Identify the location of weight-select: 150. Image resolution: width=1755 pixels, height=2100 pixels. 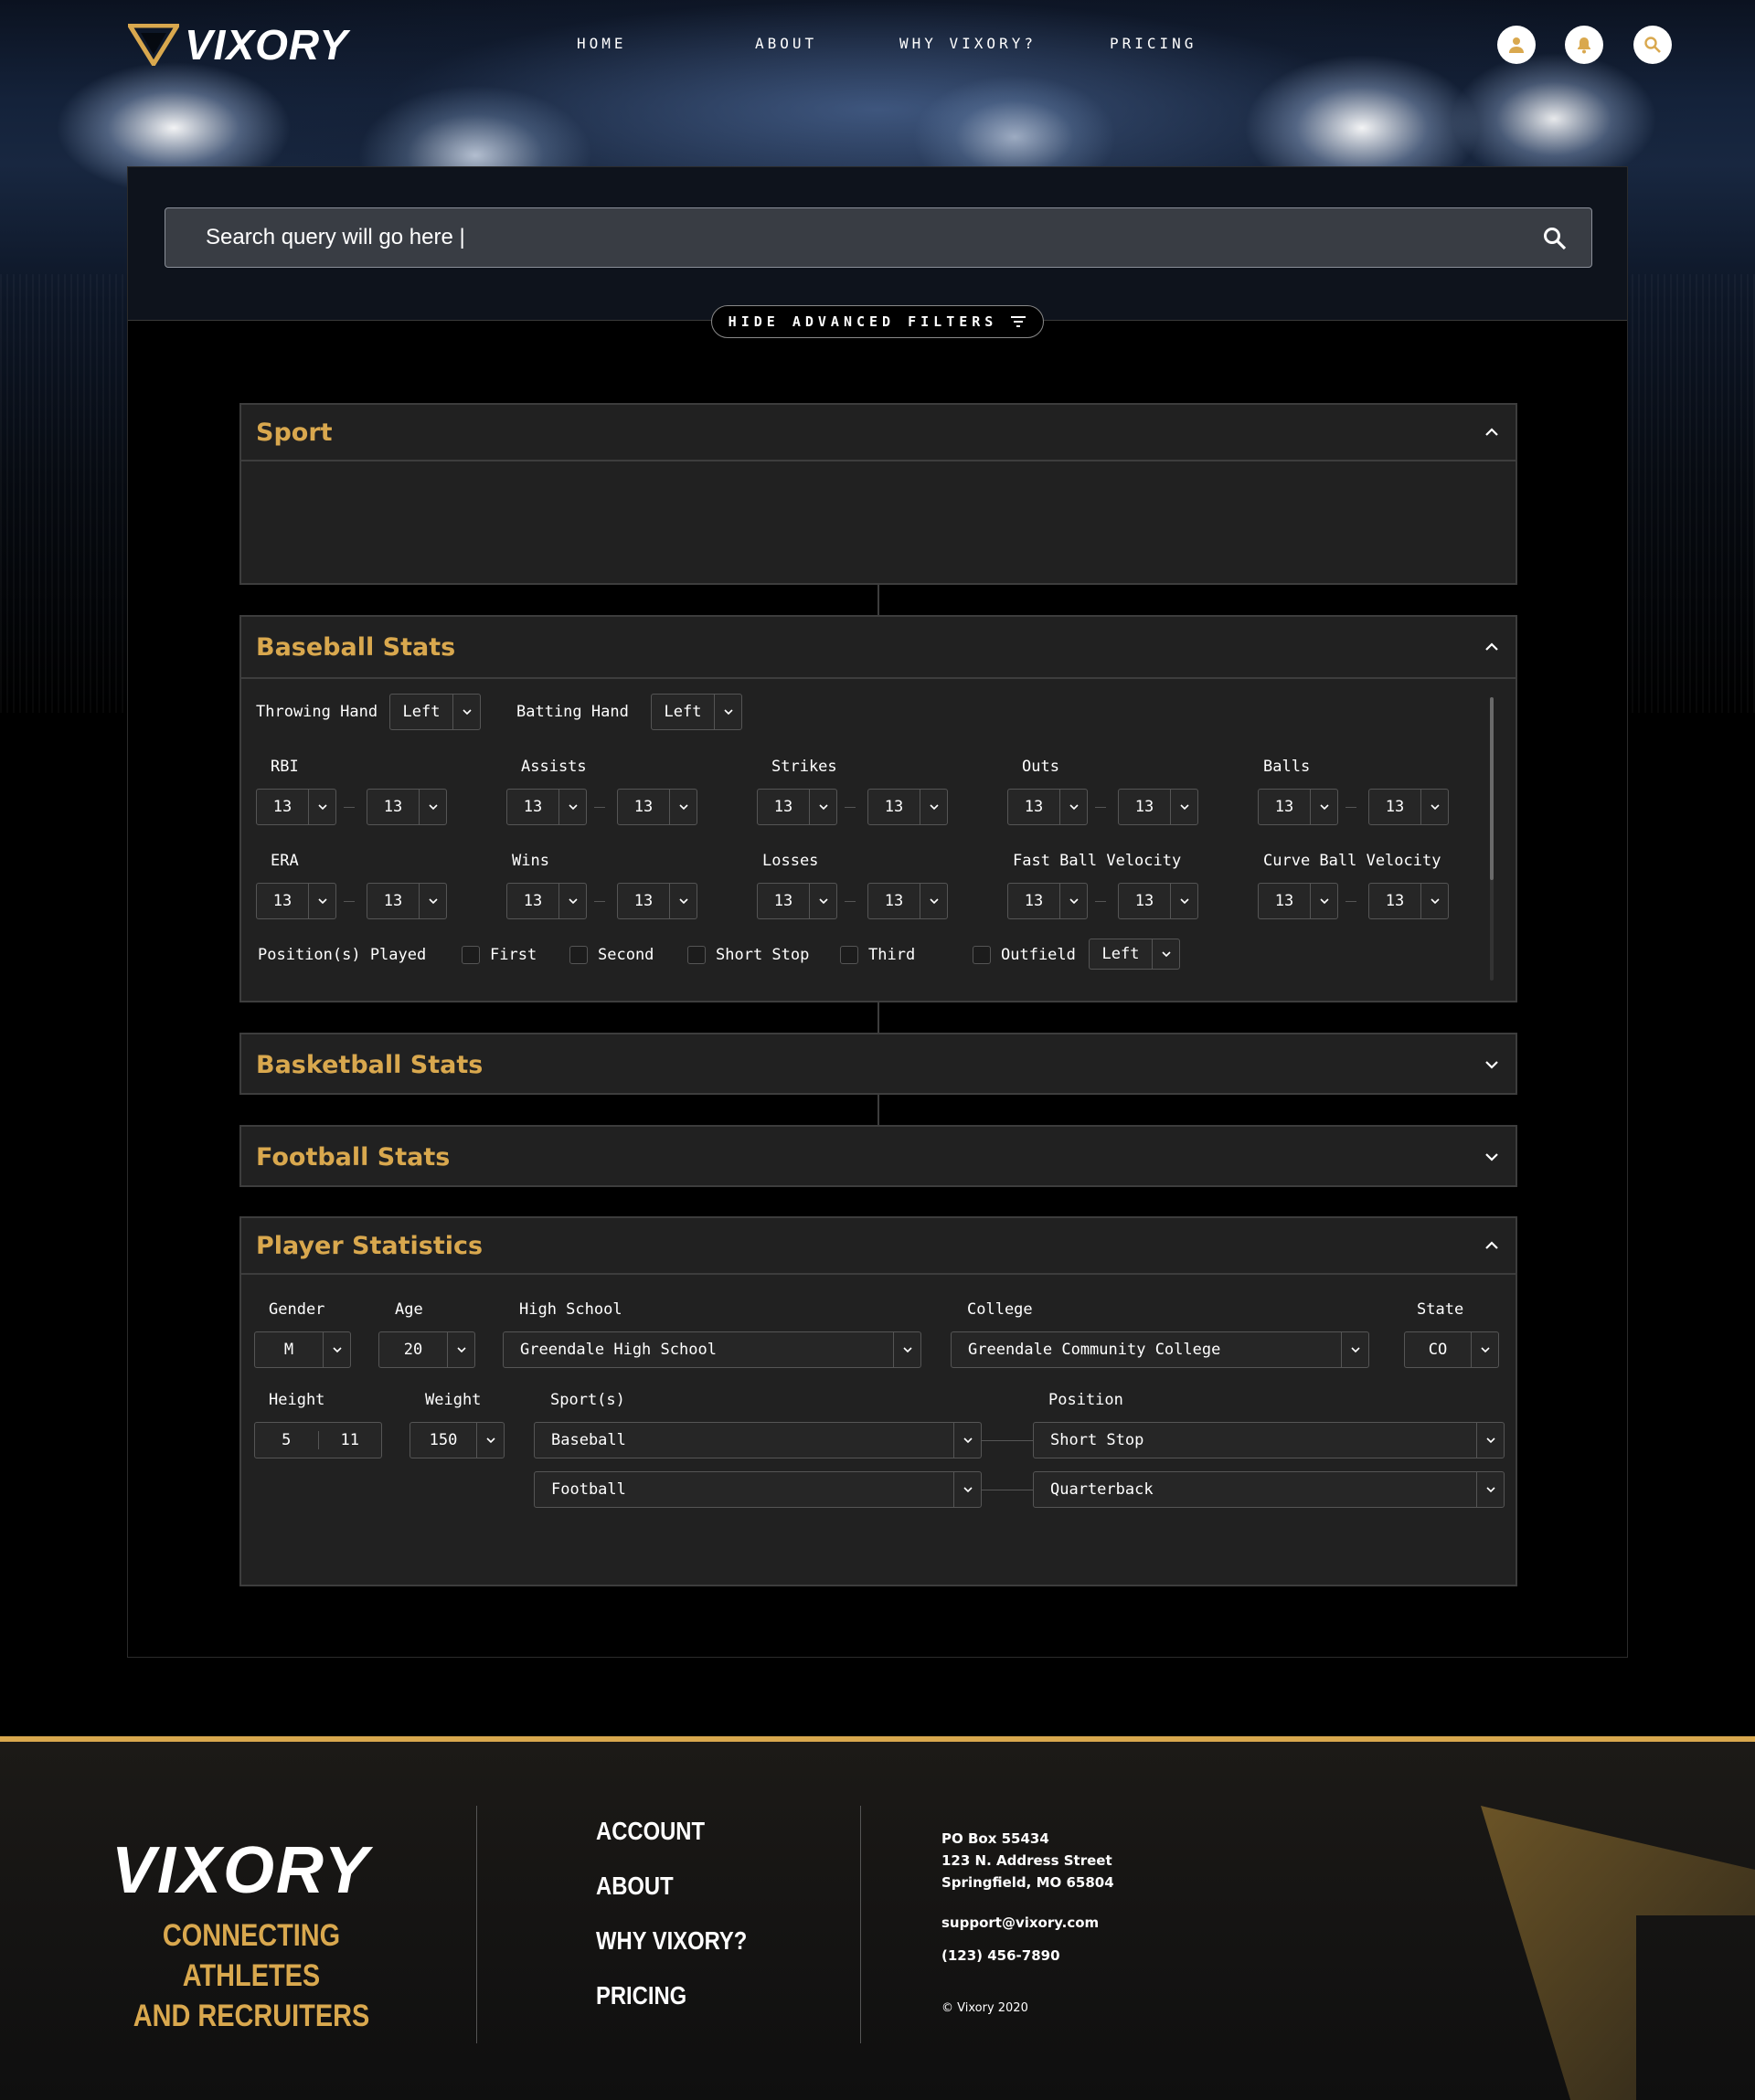
(458, 1440).